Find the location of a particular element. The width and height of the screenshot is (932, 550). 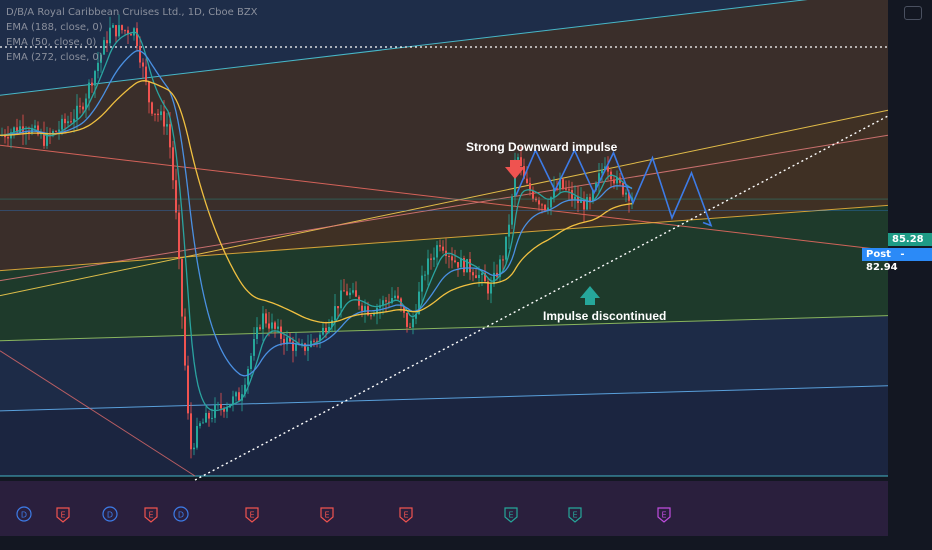

post-value: 82.94 is located at coordinates (882, 267).